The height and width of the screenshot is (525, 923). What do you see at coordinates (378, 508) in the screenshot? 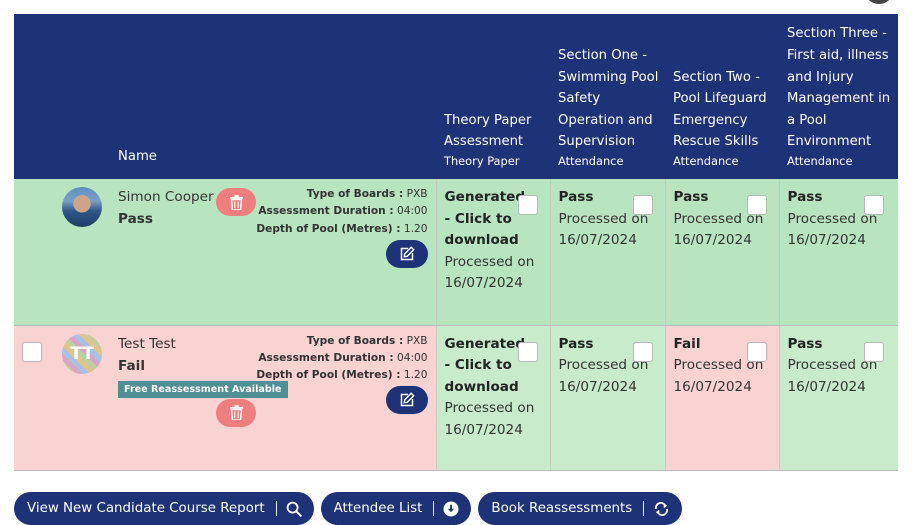
I see `attendee-list-label: Attendee List` at bounding box center [378, 508].